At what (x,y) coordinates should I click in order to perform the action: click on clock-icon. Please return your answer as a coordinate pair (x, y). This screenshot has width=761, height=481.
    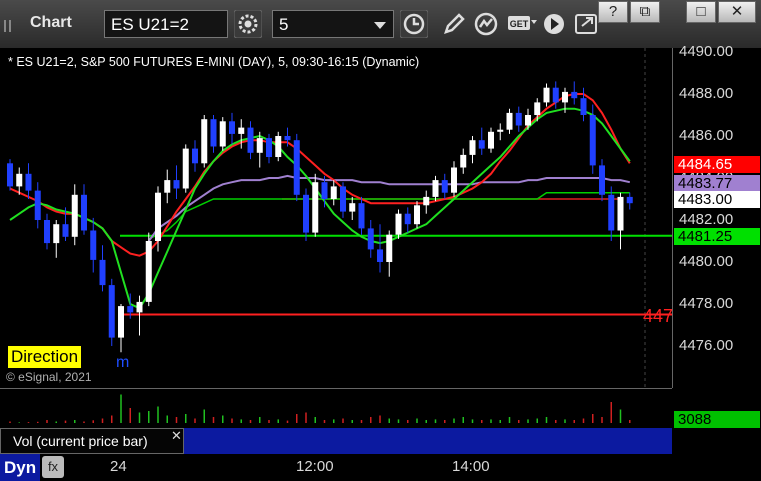
    Looking at the image, I should click on (414, 24).